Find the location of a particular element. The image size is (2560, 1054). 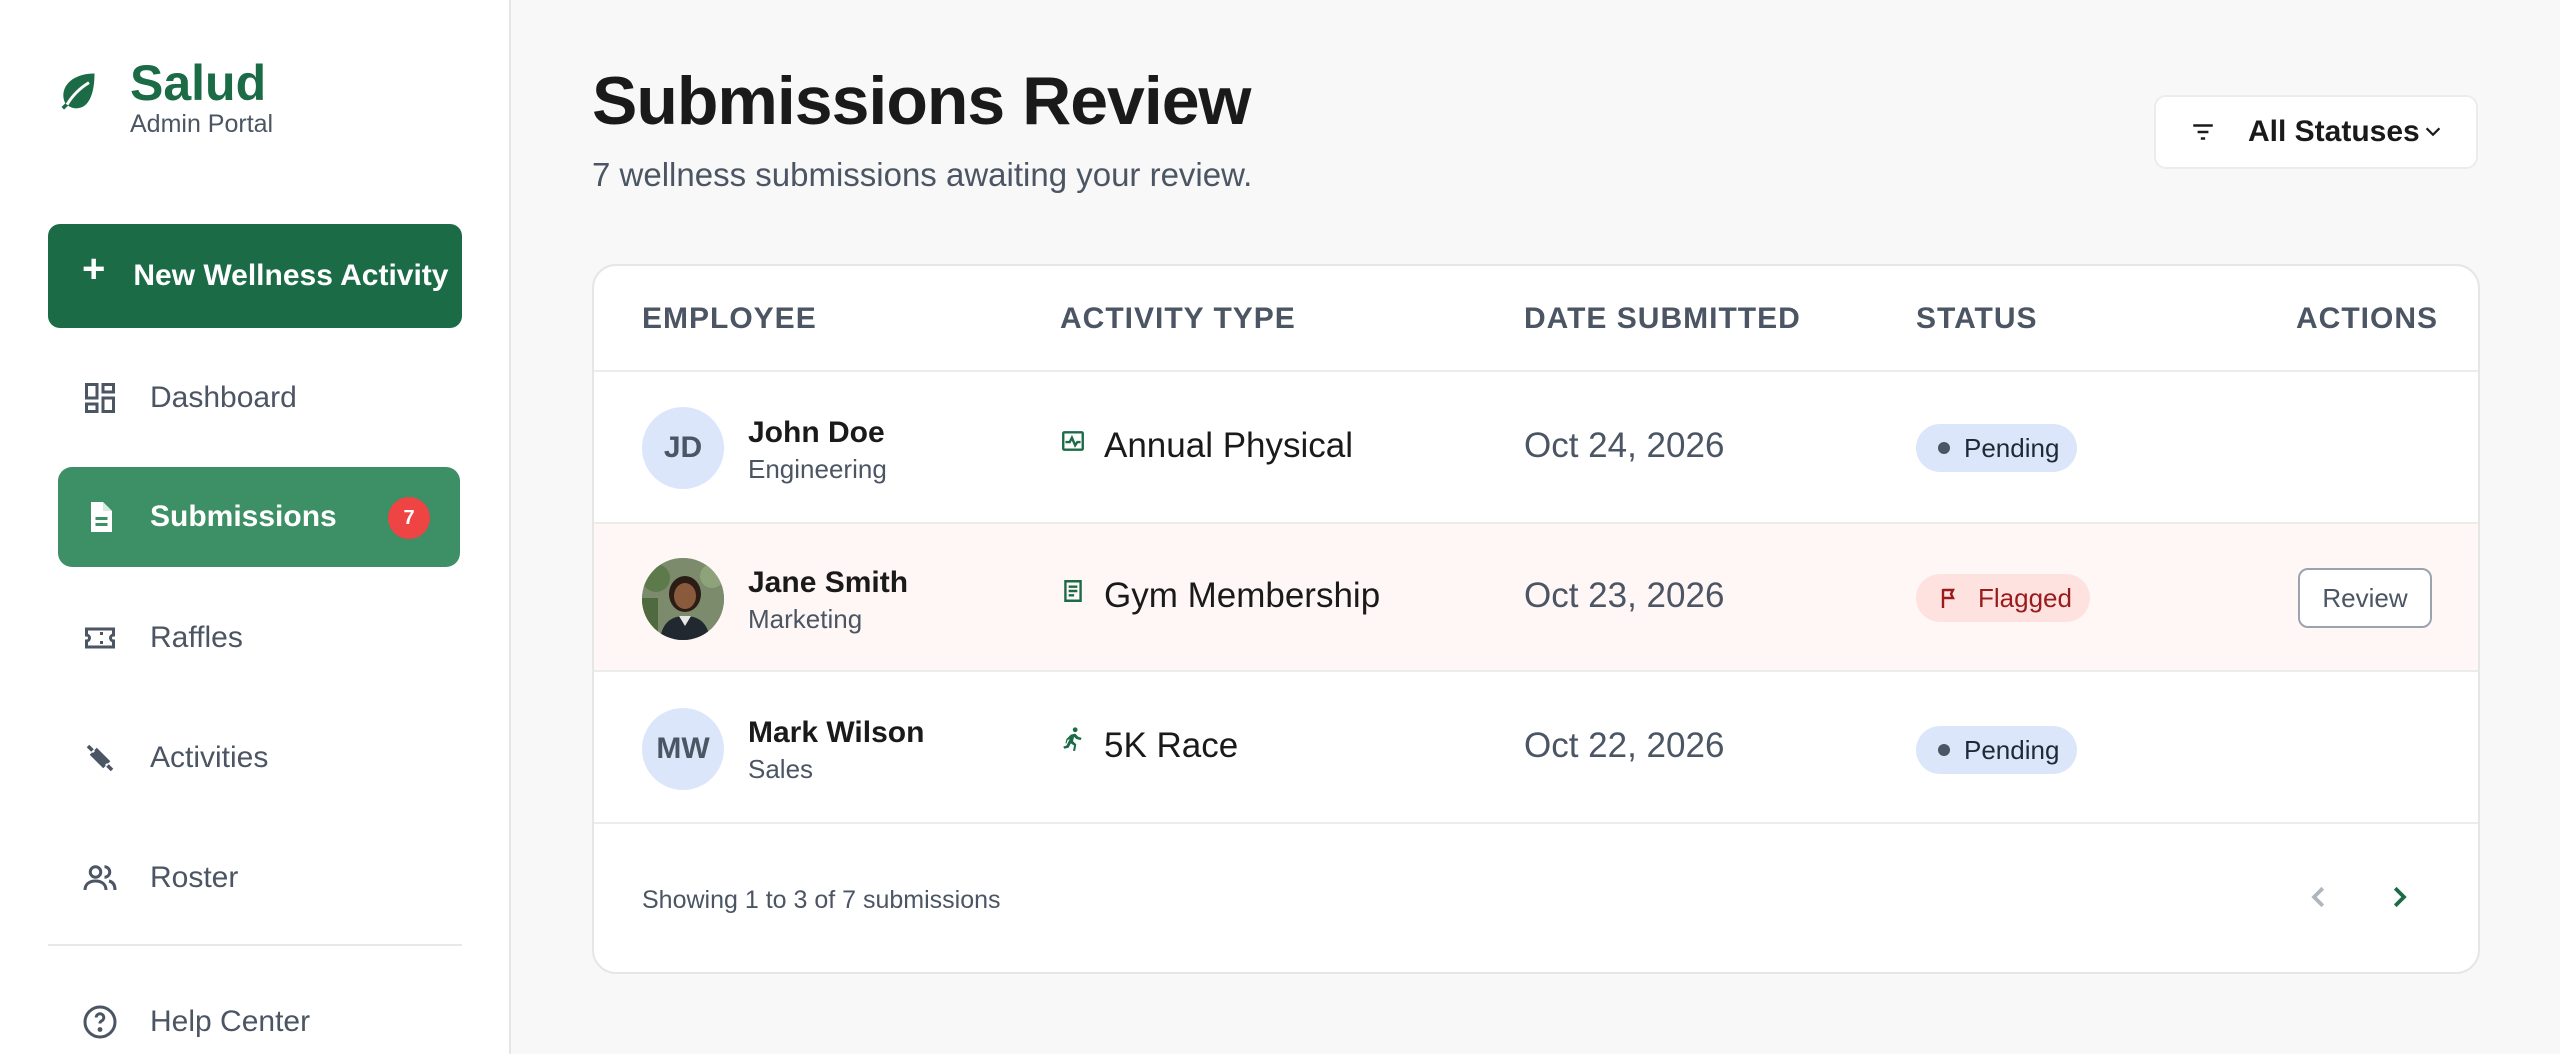

help-center-label: Help Center is located at coordinates (230, 1021).